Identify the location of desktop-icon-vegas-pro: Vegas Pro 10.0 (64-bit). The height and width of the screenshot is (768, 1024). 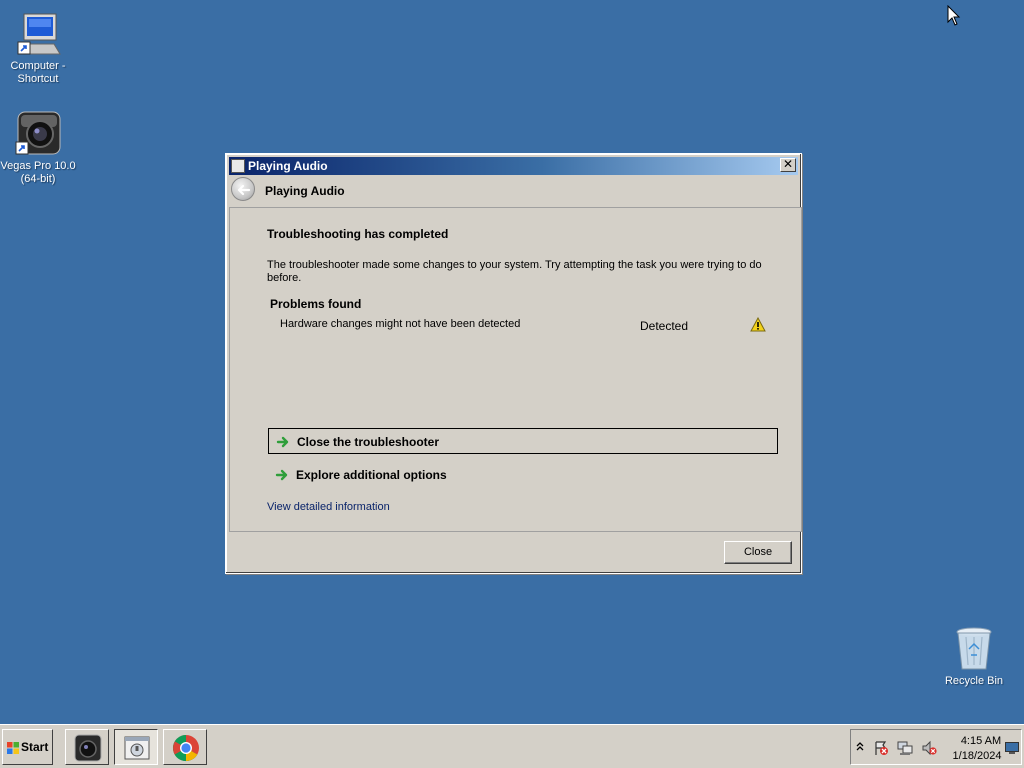
(38, 148).